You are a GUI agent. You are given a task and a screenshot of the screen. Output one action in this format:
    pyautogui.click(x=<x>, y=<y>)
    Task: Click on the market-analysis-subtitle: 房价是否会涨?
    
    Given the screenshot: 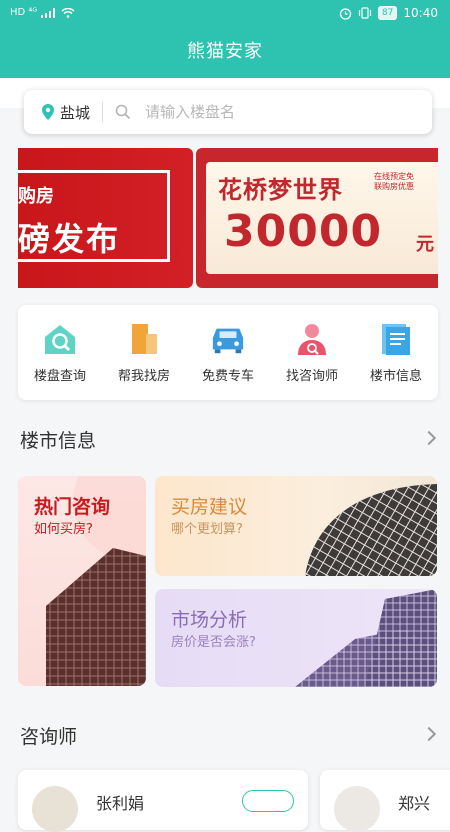 What is the action you would take?
    pyautogui.click(x=213, y=642)
    